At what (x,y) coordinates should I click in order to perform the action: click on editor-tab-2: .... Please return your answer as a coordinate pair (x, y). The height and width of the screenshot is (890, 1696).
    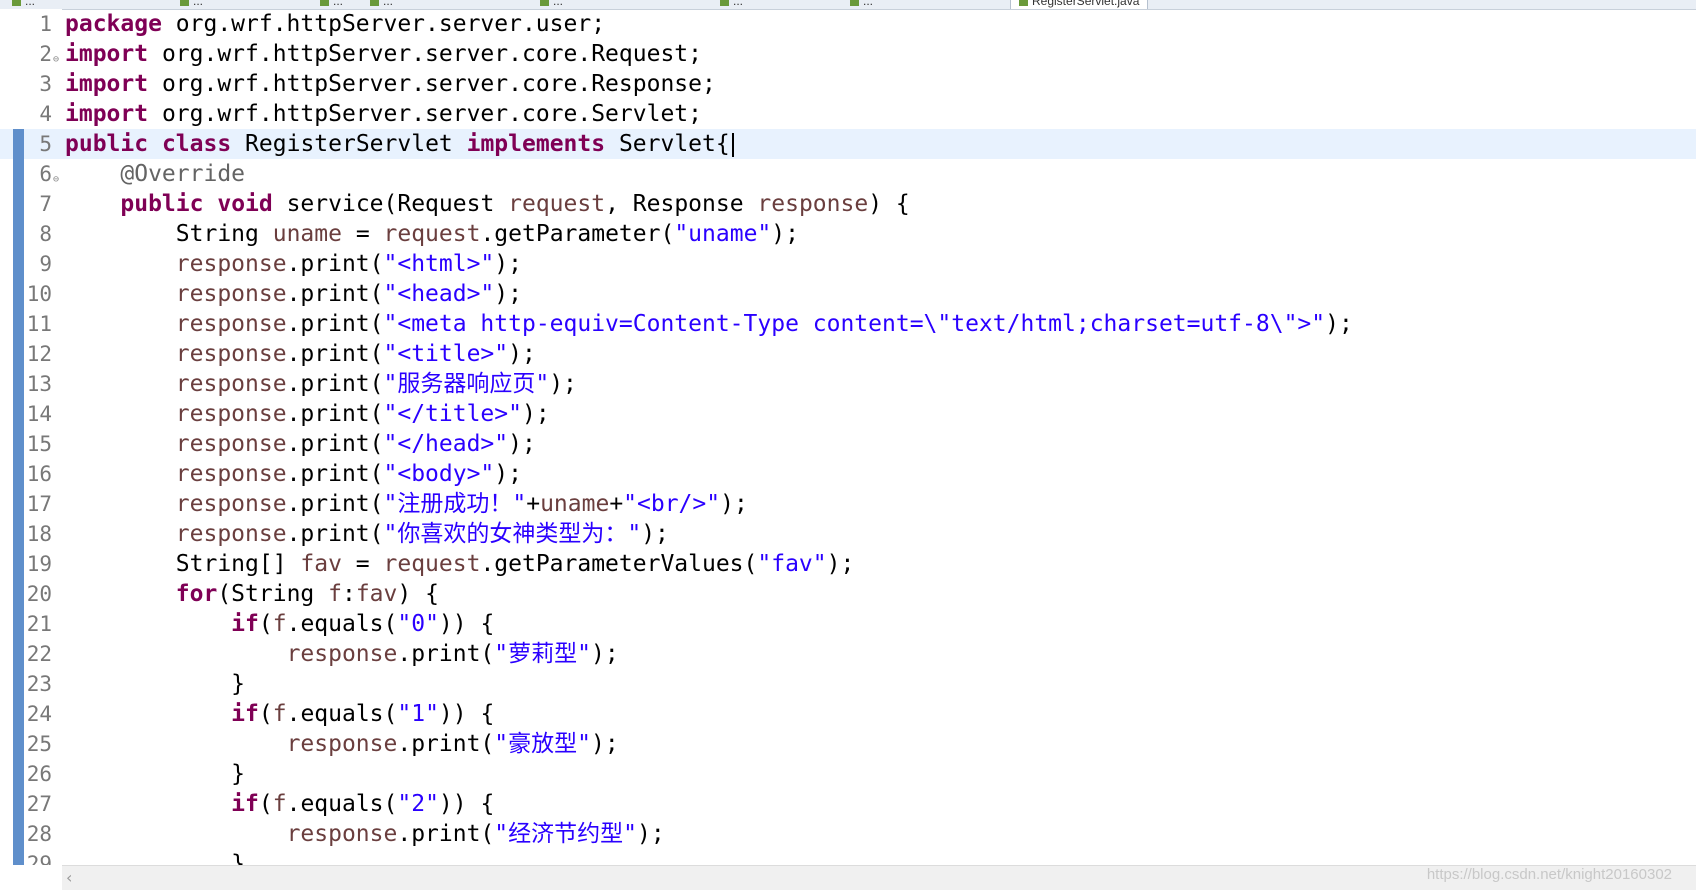
    Looking at the image, I should click on (331, 4).